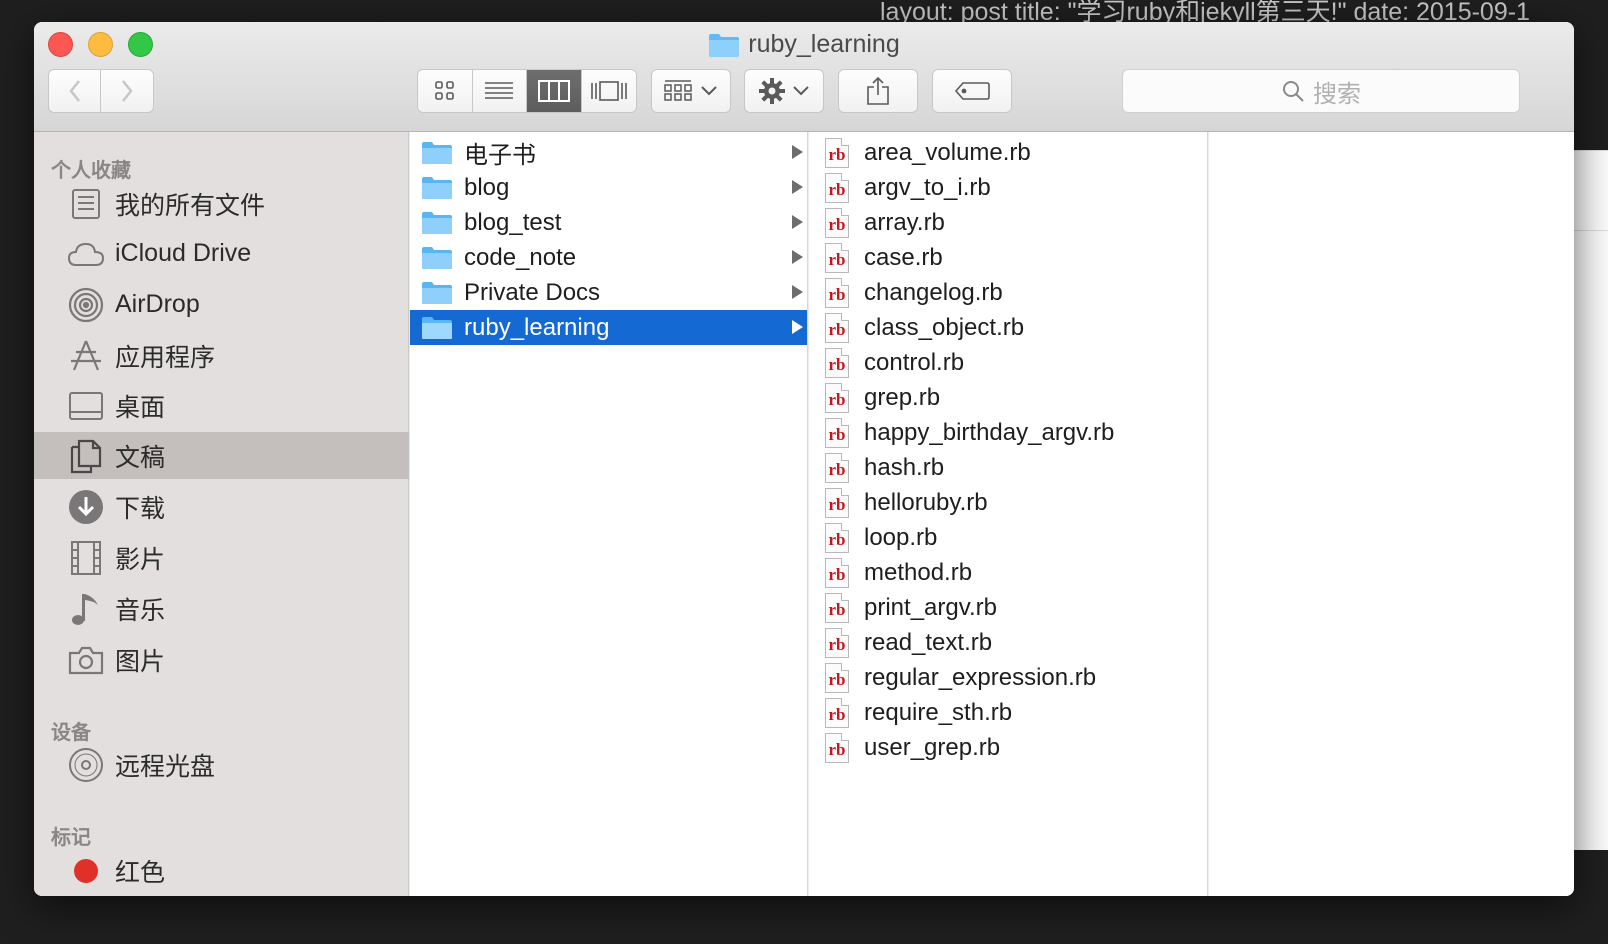 This screenshot has width=1608, height=944. Describe the element at coordinates (221, 764) in the screenshot. I see `sidebar-item-remote-disc: 远程光盘` at that location.